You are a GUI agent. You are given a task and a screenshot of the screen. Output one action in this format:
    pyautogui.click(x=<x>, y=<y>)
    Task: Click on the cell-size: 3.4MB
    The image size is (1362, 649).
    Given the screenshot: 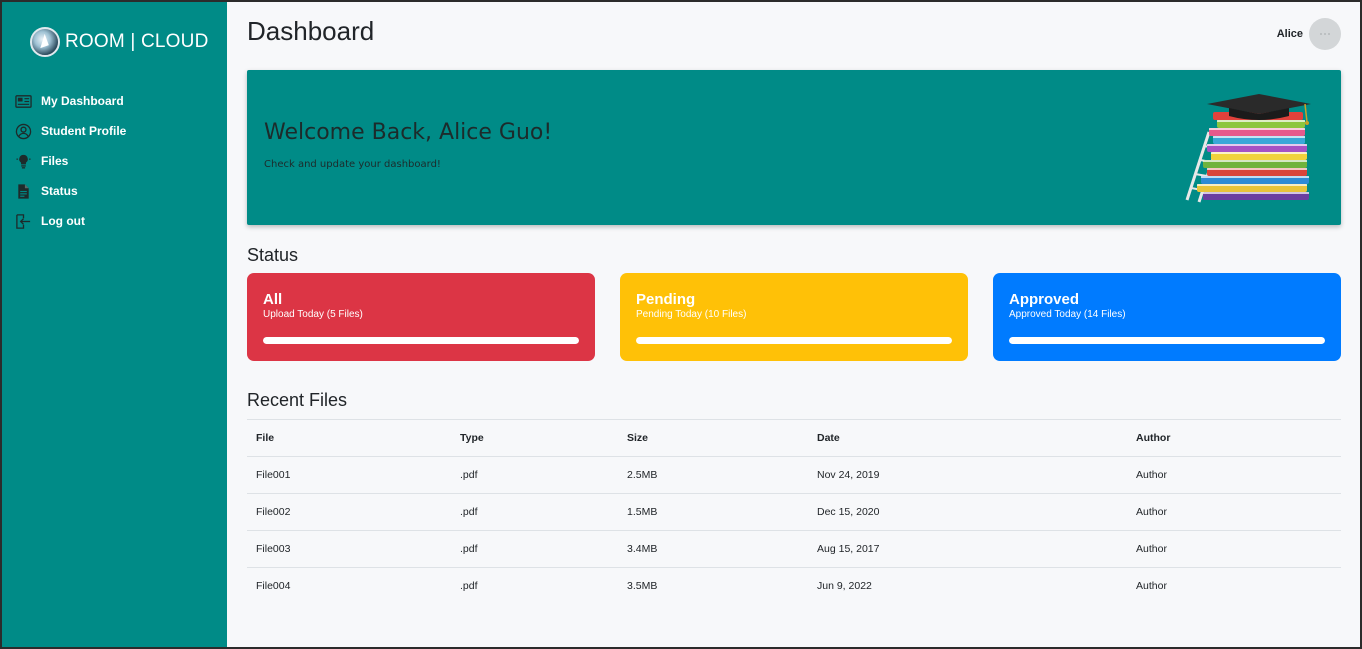 What is the action you would take?
    pyautogui.click(x=713, y=549)
    